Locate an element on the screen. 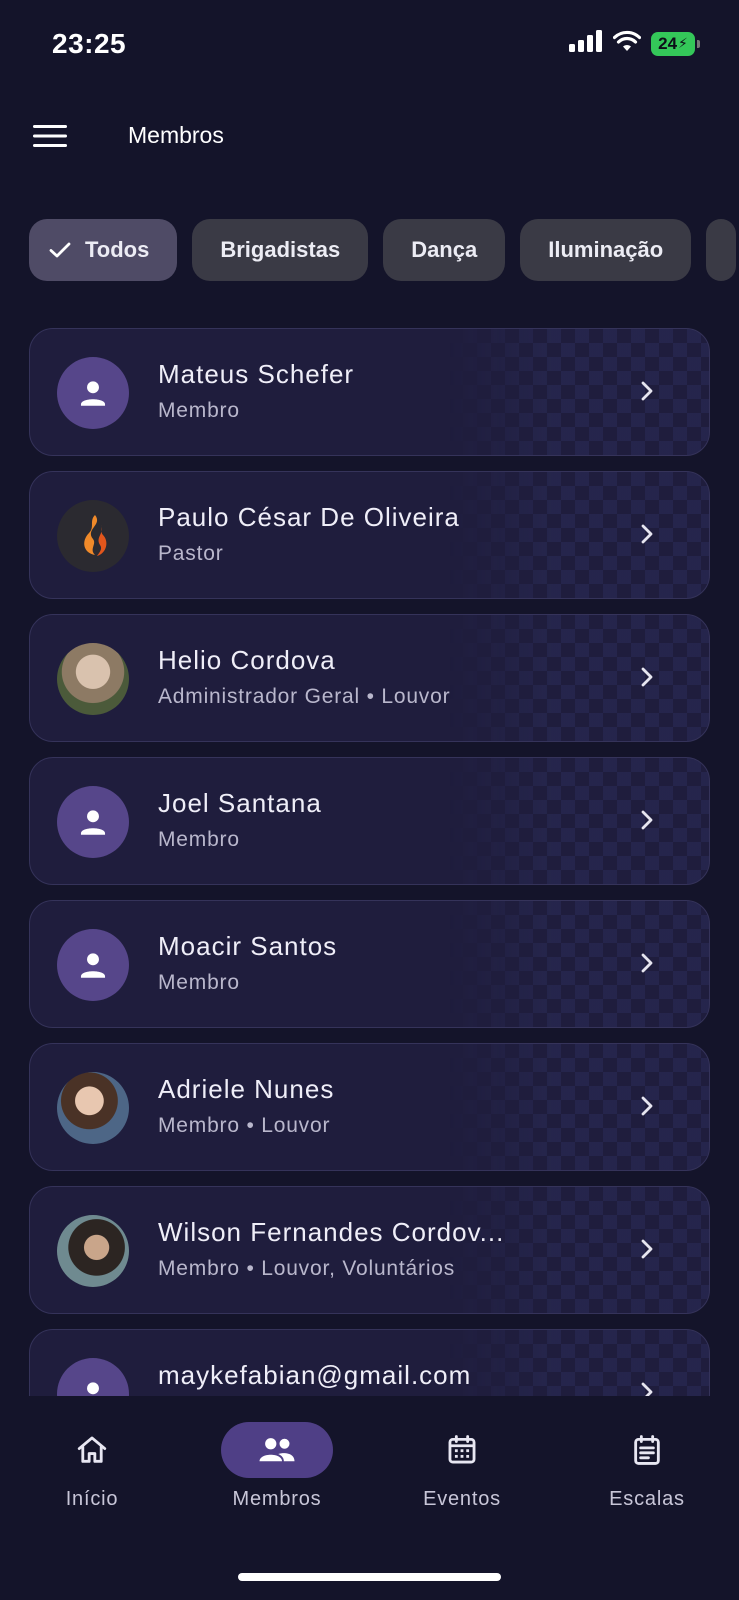  battery-indicator: 24 ⚡ is located at coordinates (675, 43).